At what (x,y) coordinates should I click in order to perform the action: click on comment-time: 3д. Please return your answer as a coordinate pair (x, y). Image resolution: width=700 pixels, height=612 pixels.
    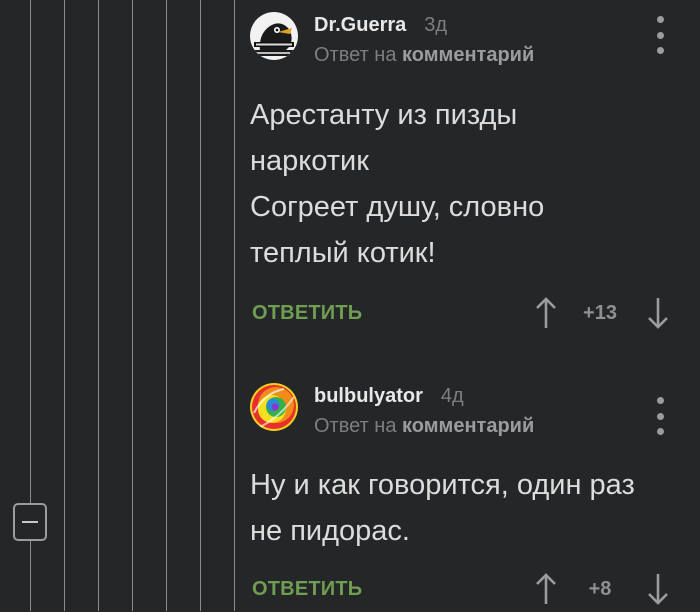
    Looking at the image, I should click on (436, 25).